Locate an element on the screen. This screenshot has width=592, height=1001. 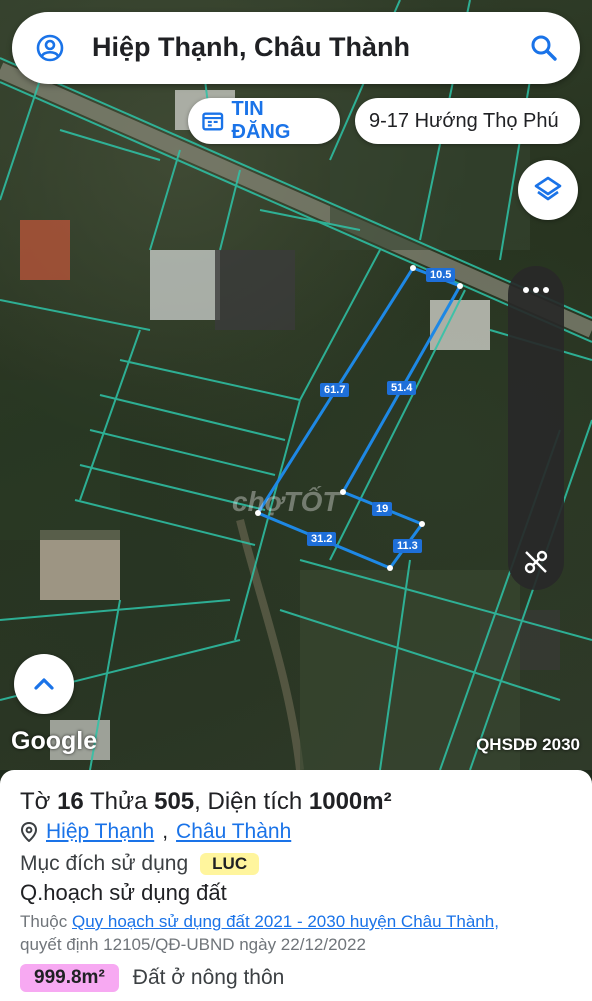
plan-area-chip: 999.8m² is located at coordinates (69, 978).